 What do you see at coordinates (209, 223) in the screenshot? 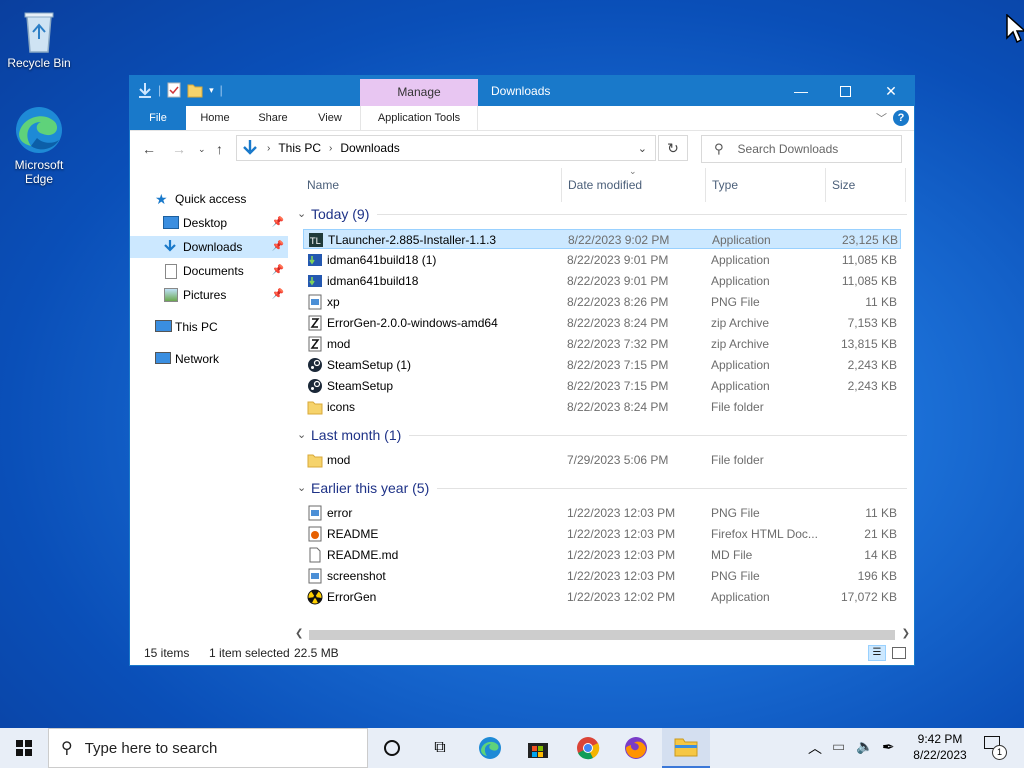
I see `sidebar-item-desktop: Desktop 📌` at bounding box center [209, 223].